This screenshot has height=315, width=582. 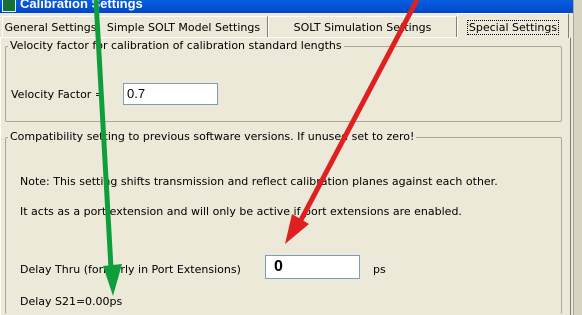 I want to click on velocity-factor-field: 0.7, so click(x=170, y=94).